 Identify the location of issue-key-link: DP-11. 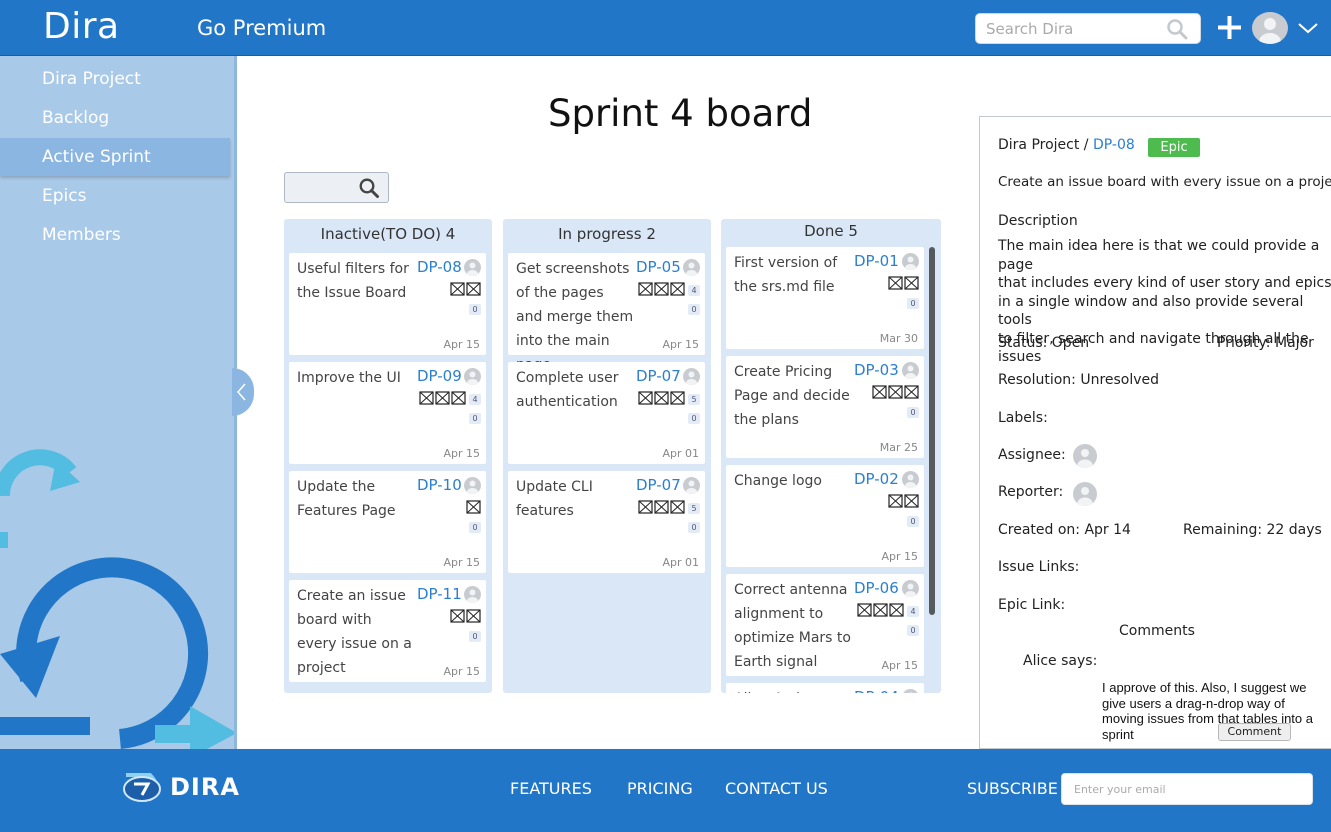
(439, 594).